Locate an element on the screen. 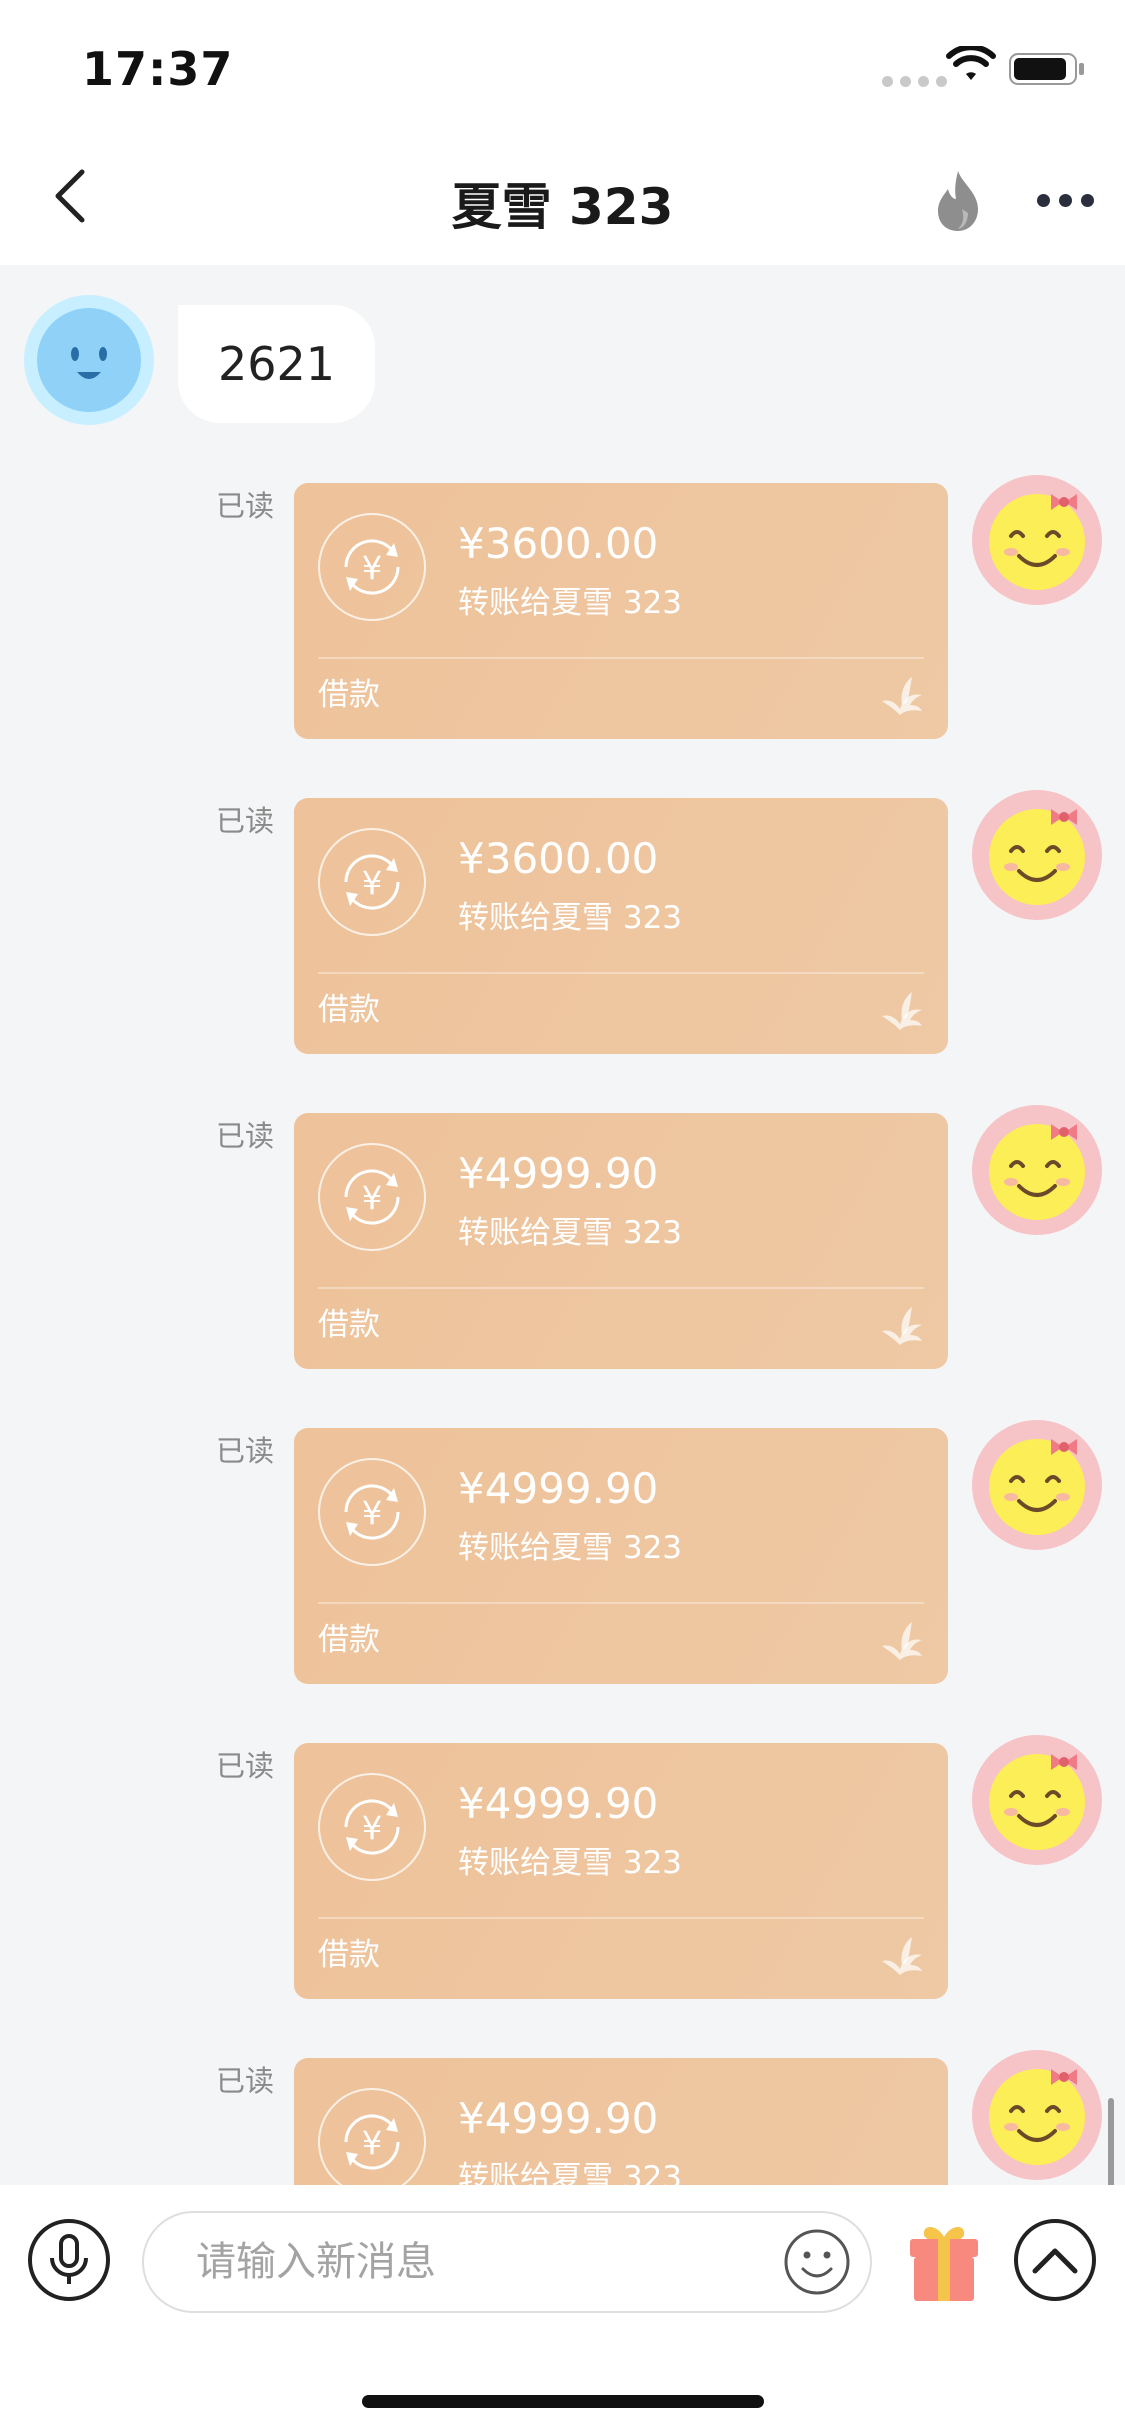 This screenshot has width=1125, height=2436. face-icon is located at coordinates (89, 363).